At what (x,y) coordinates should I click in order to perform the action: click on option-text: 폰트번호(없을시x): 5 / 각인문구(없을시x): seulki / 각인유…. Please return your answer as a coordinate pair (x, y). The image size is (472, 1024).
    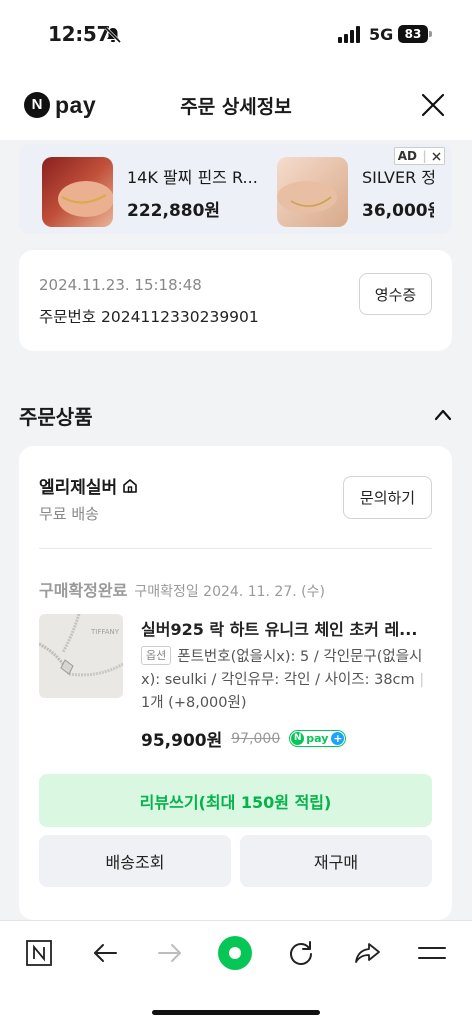
    Looking at the image, I should click on (282, 668).